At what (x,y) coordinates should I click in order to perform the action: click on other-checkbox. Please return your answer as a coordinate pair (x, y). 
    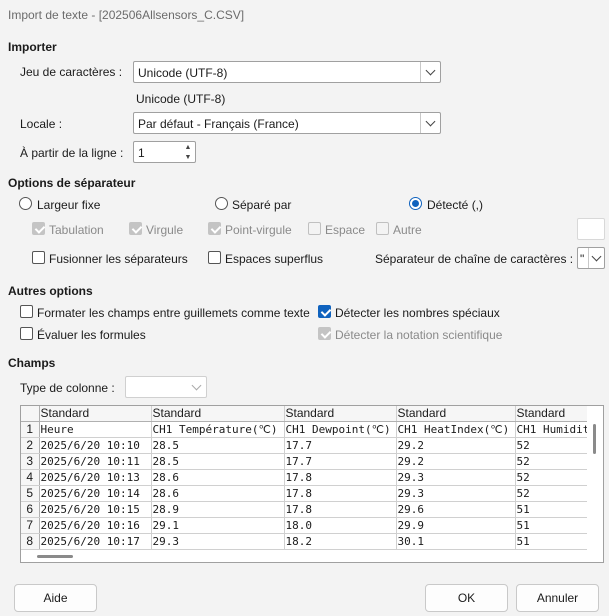
    Looking at the image, I should click on (382, 228).